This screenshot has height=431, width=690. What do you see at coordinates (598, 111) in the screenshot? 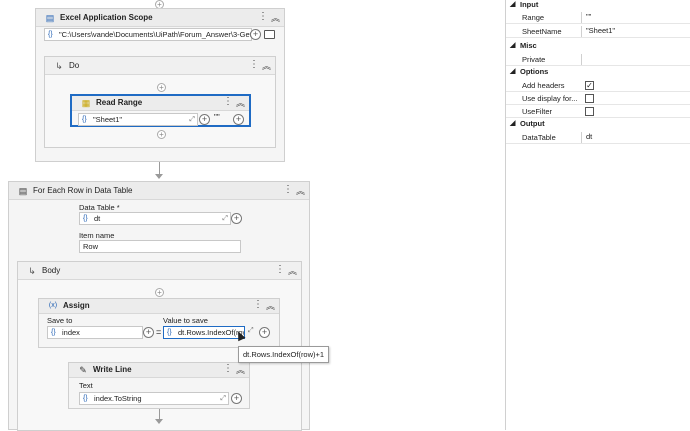
I see `property-use-filter: UseFilter` at bounding box center [598, 111].